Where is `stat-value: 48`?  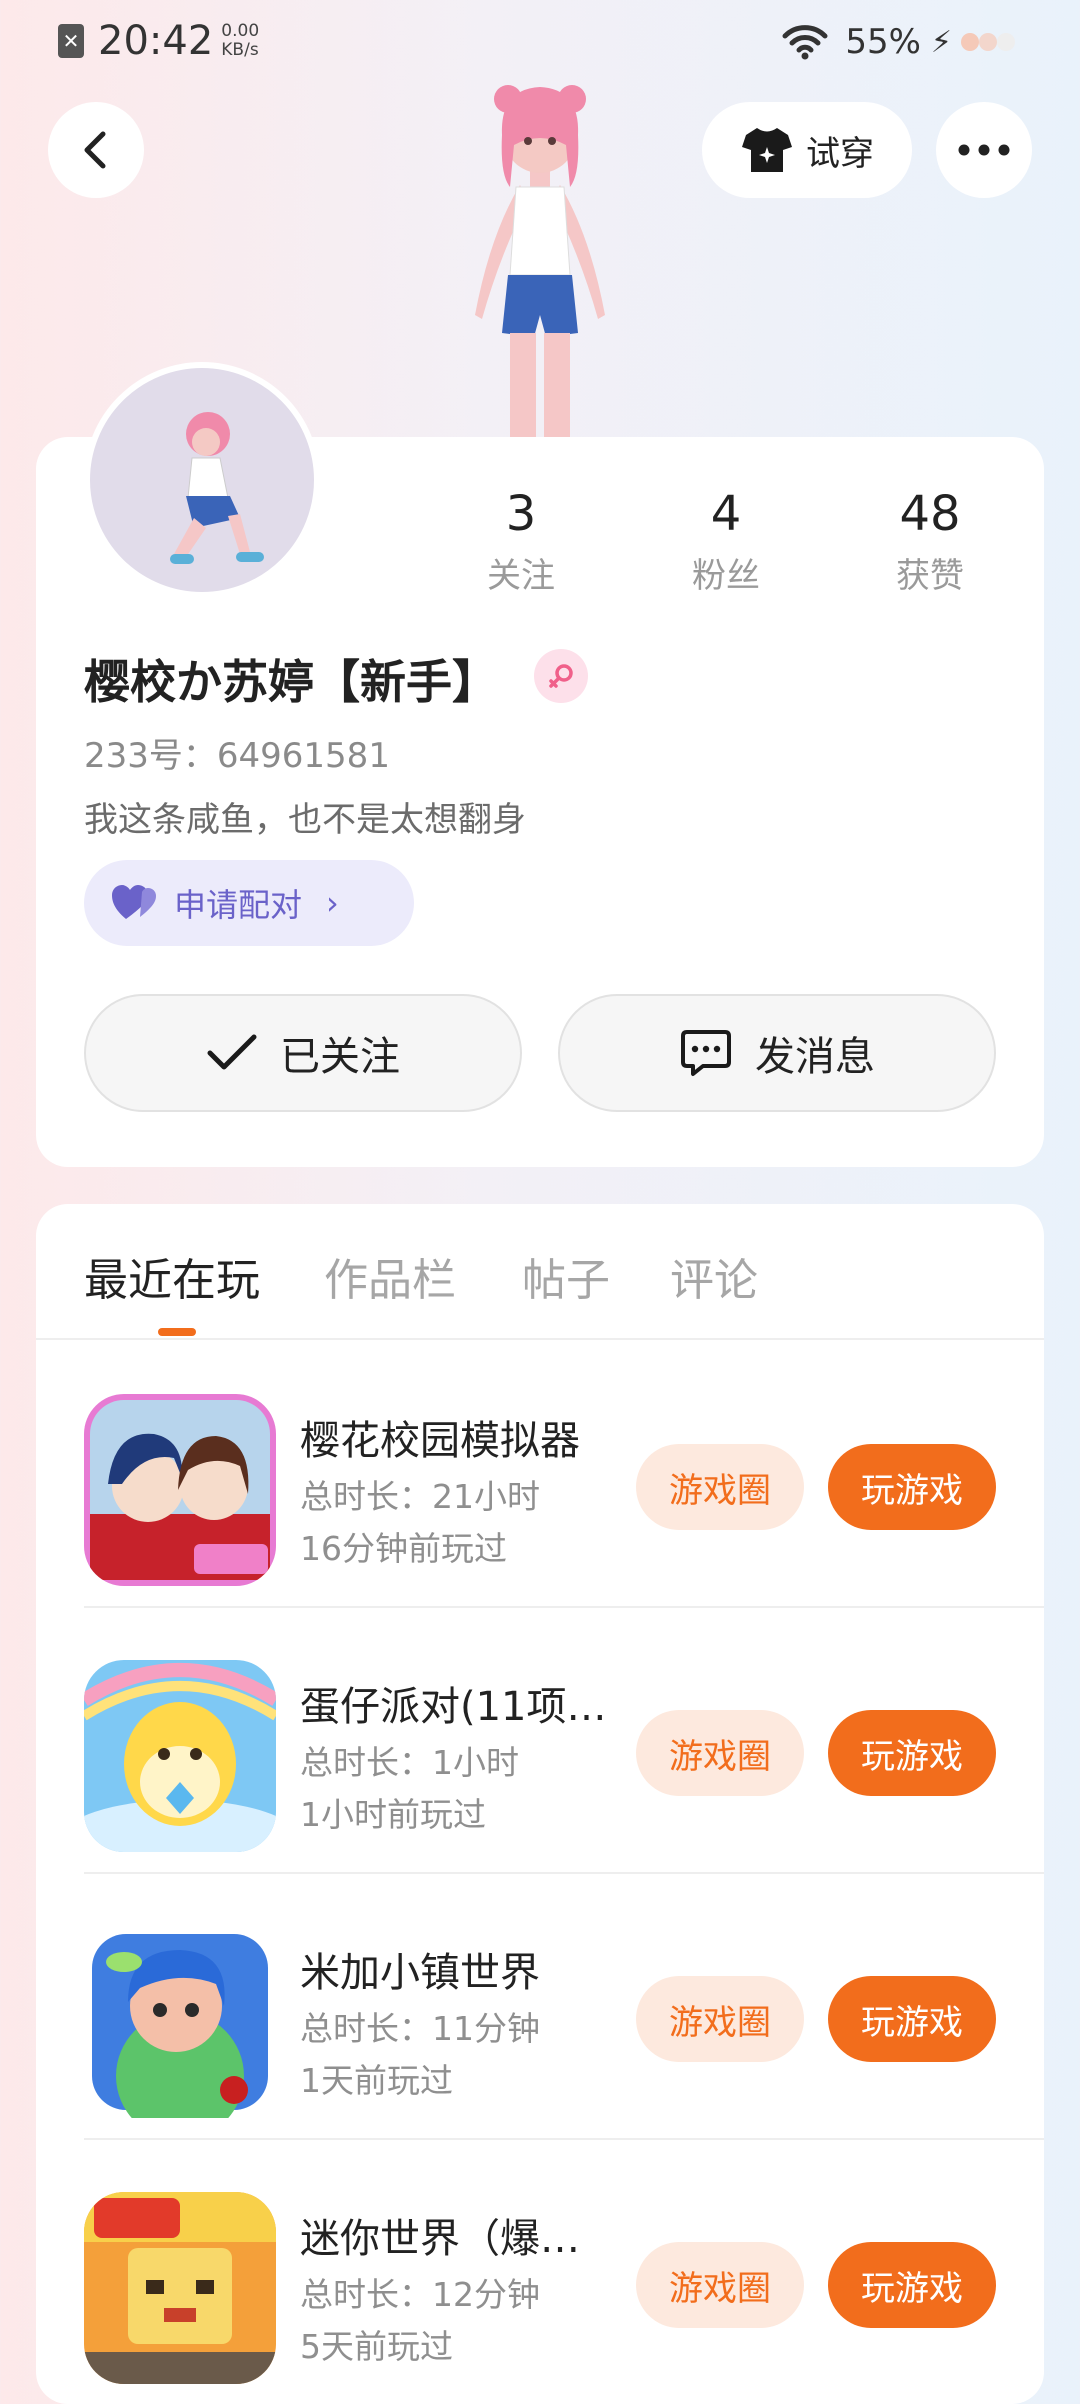
stat-value: 48 is located at coordinates (930, 514).